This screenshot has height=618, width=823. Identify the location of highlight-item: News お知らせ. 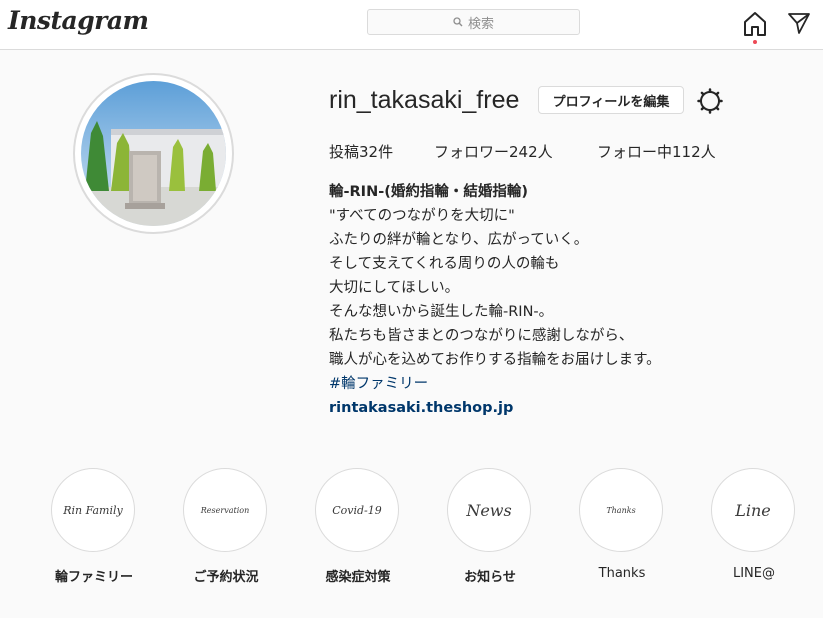
(490, 526).